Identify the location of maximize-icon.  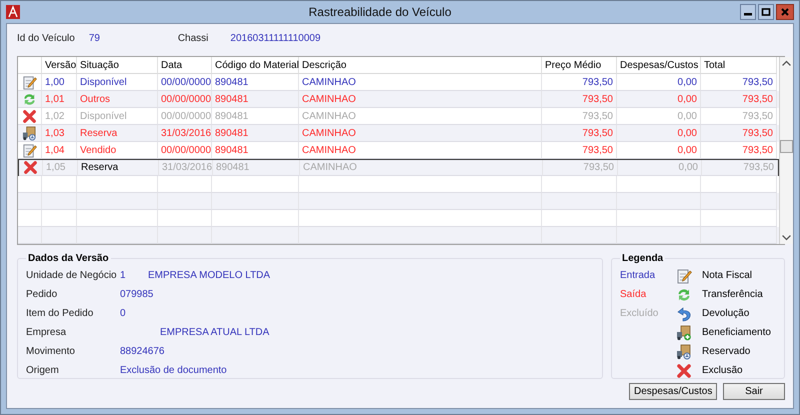
(766, 12).